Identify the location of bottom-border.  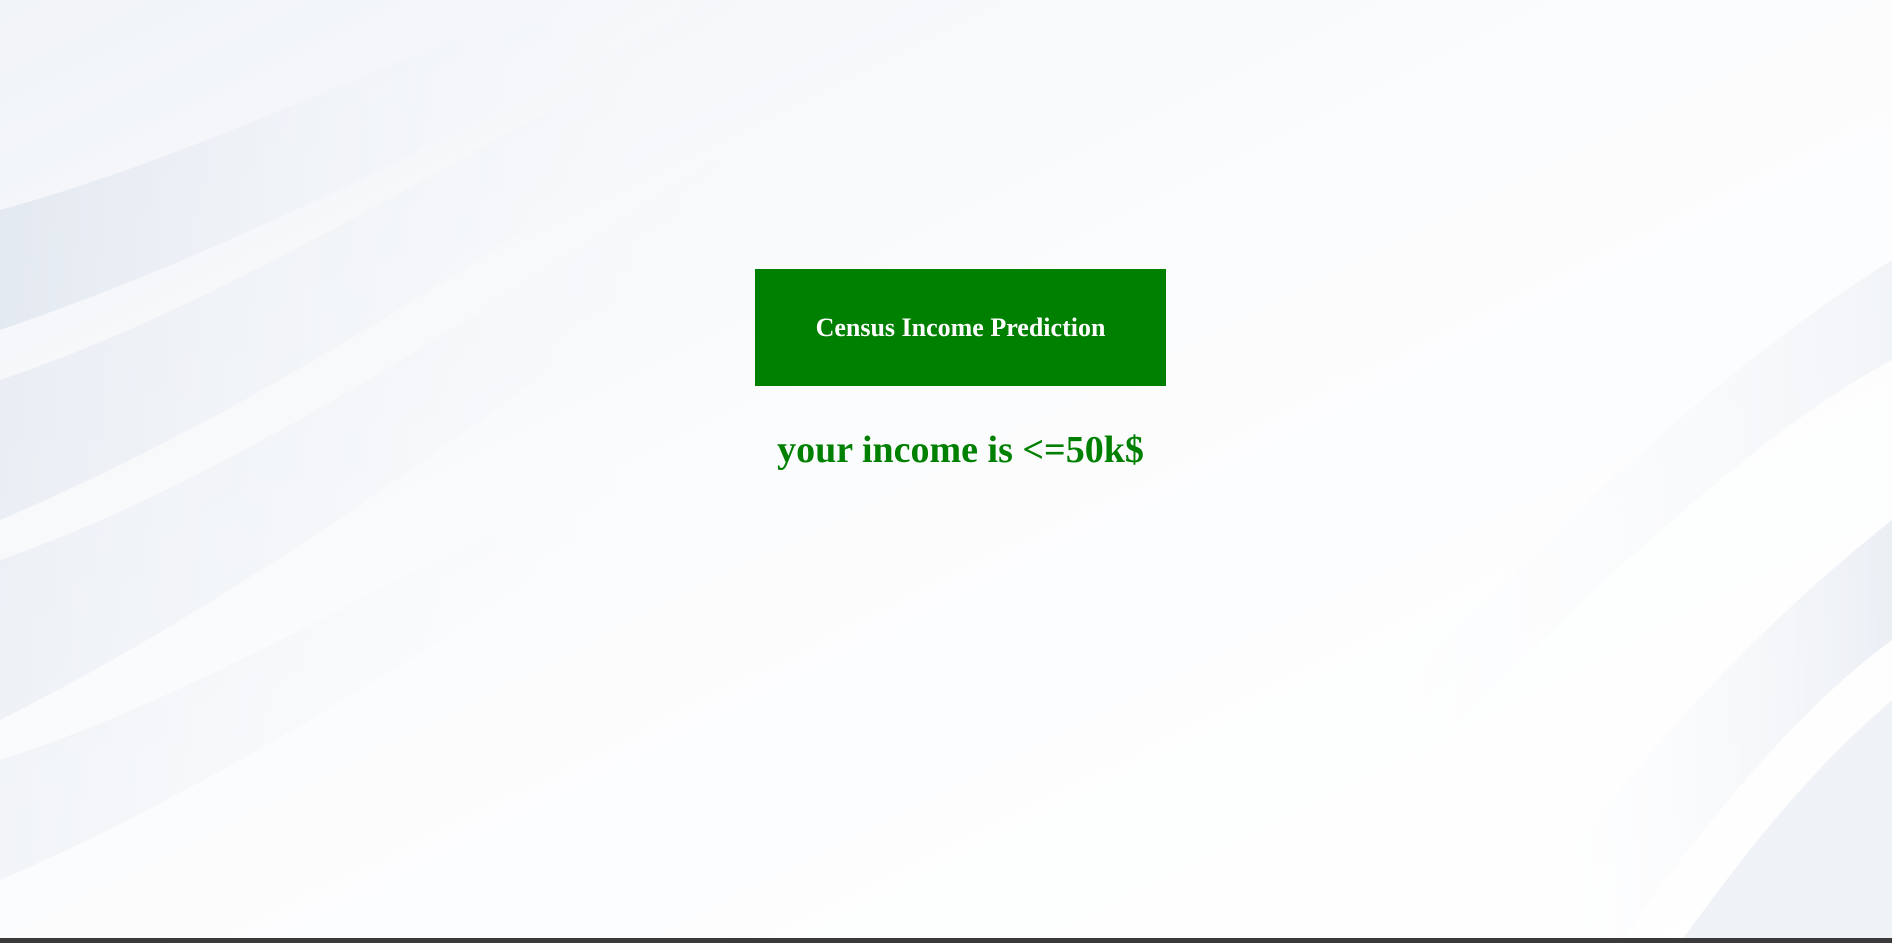
(946, 940).